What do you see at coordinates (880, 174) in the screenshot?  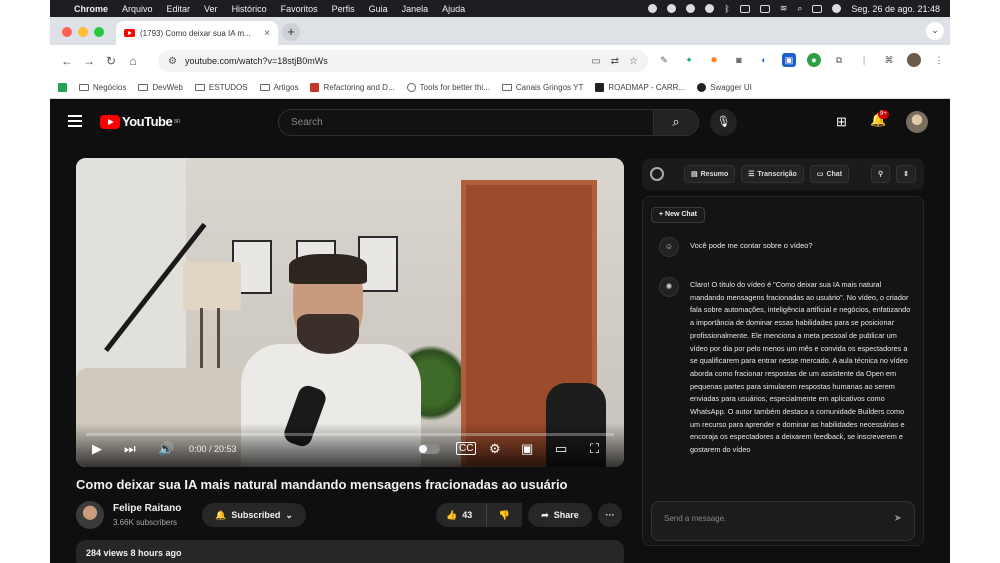 I see `link-icon: ⚲` at bounding box center [880, 174].